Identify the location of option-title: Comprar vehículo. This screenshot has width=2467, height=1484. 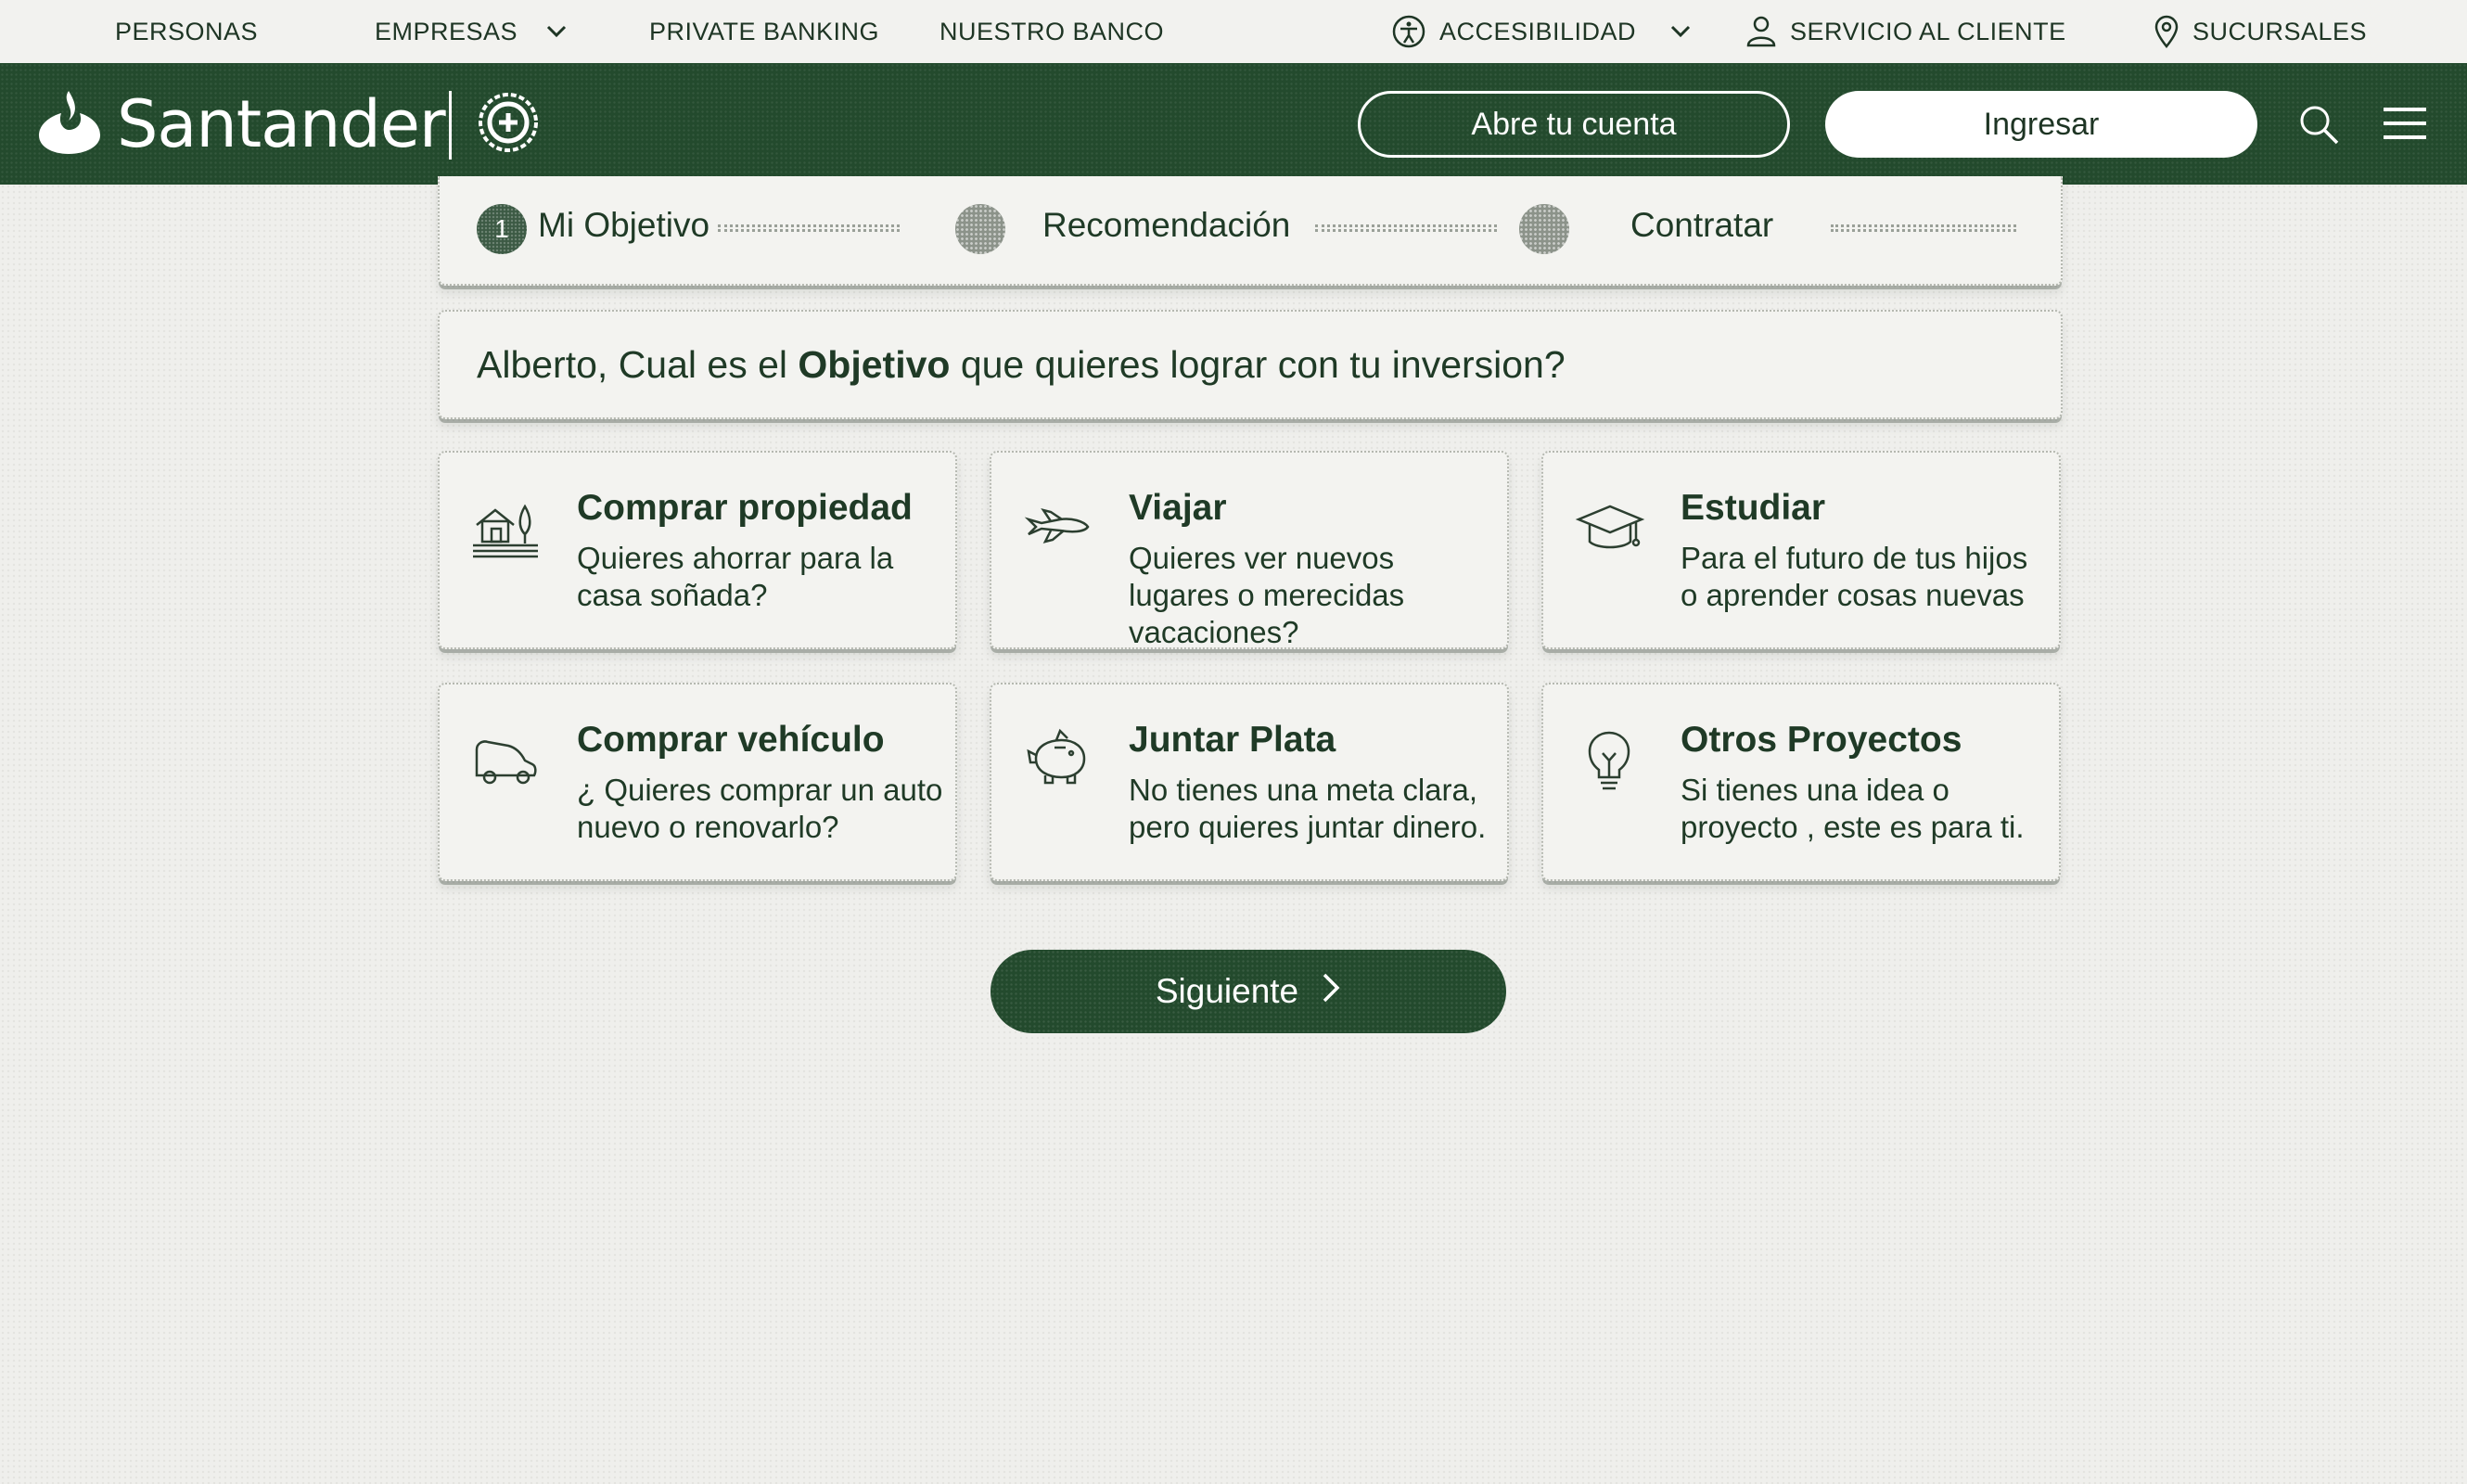
(731, 740).